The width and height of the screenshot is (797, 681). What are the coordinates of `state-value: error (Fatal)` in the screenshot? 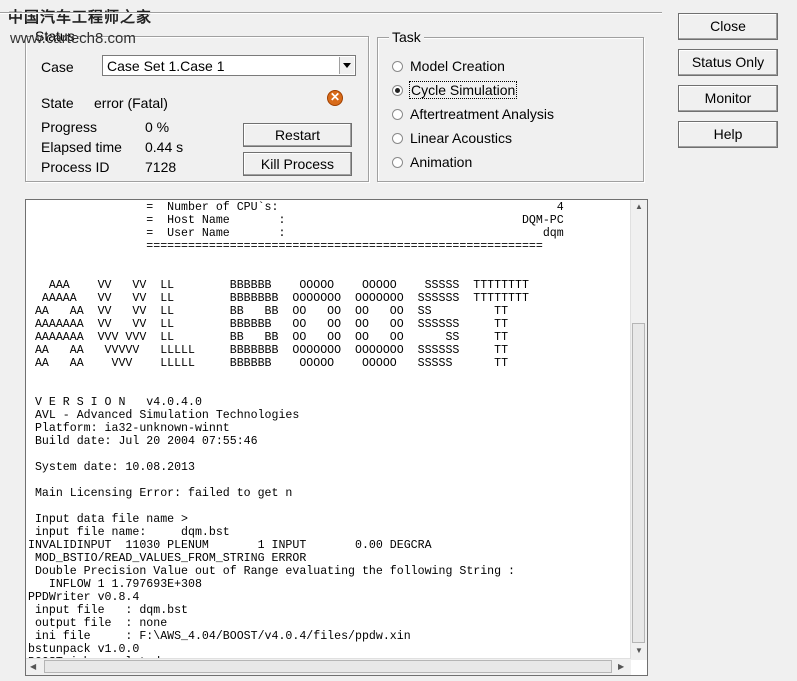 It's located at (131, 103).